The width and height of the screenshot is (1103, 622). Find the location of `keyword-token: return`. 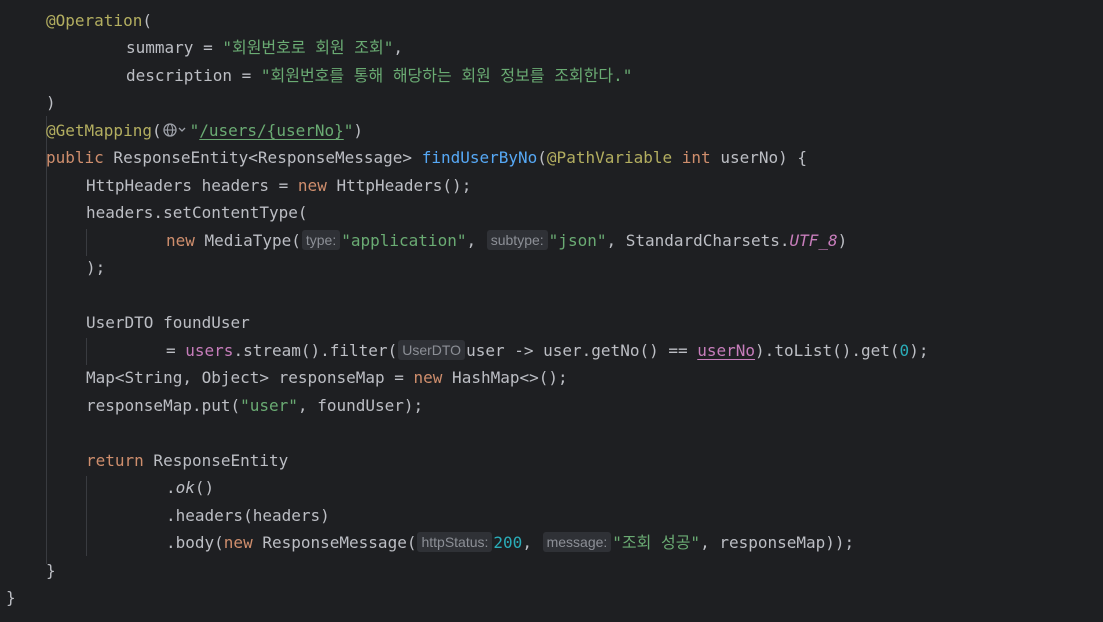

keyword-token: return is located at coordinates (115, 460).